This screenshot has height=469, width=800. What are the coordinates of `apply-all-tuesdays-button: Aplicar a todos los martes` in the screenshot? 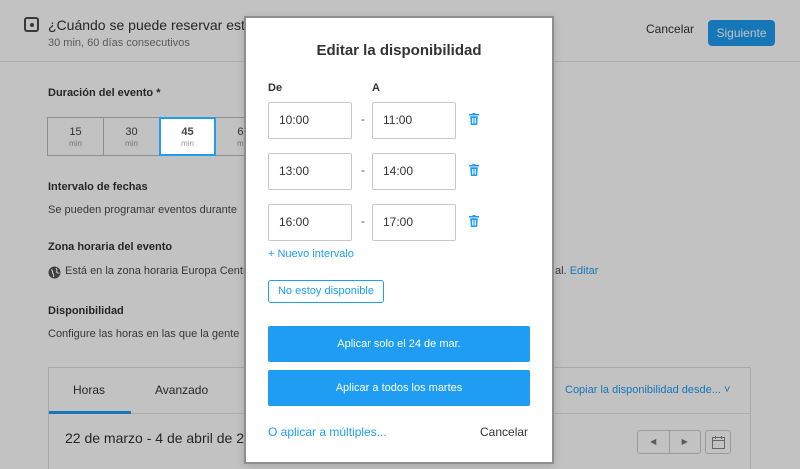 It's located at (399, 388).